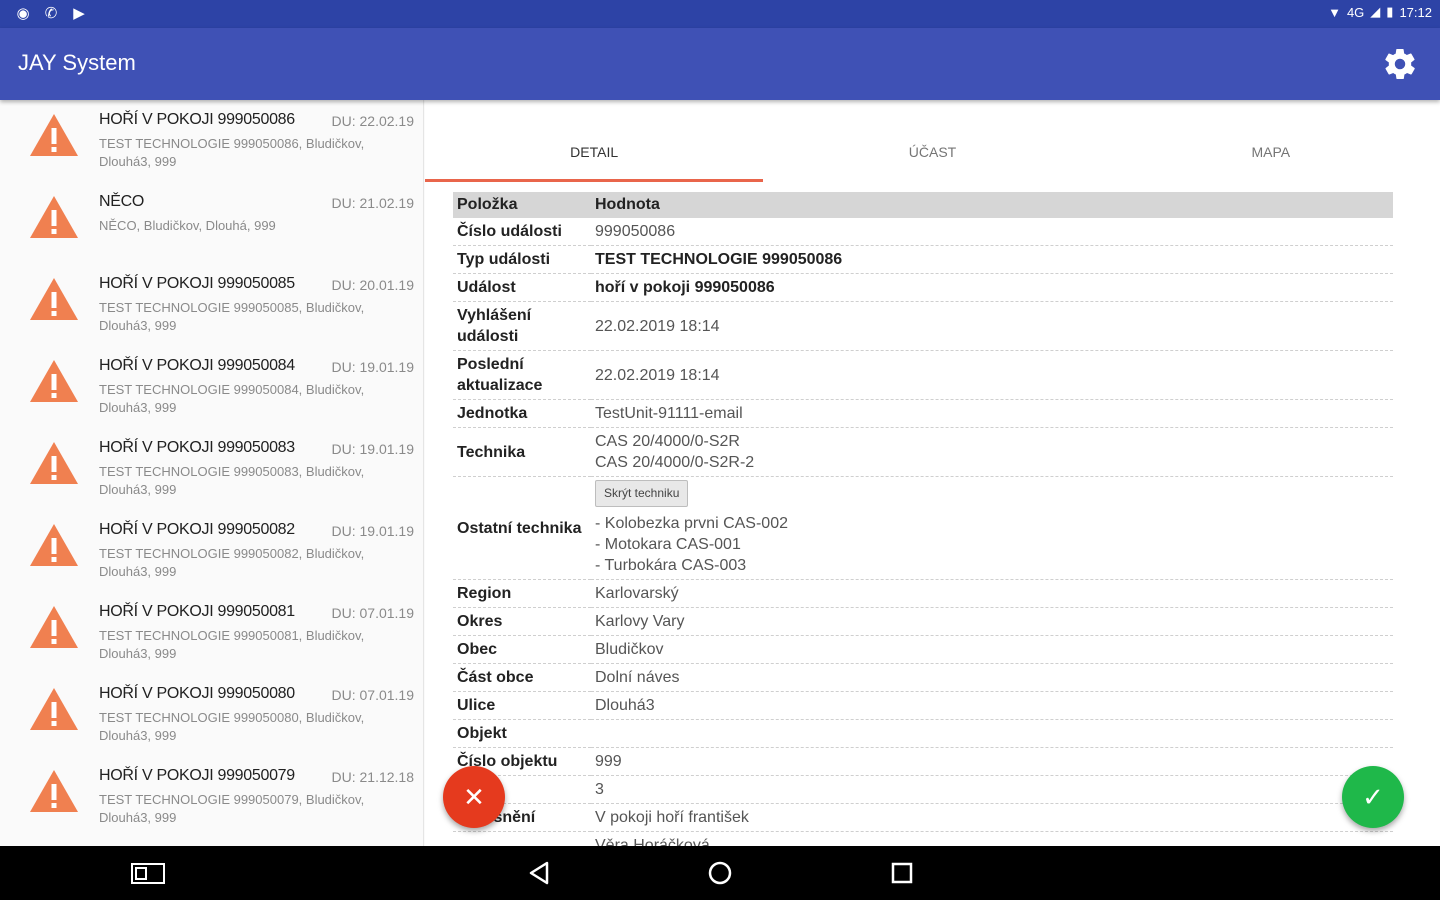 The width and height of the screenshot is (1440, 900). What do you see at coordinates (1390, 11) in the screenshot?
I see `battery-icon: ▮` at bounding box center [1390, 11].